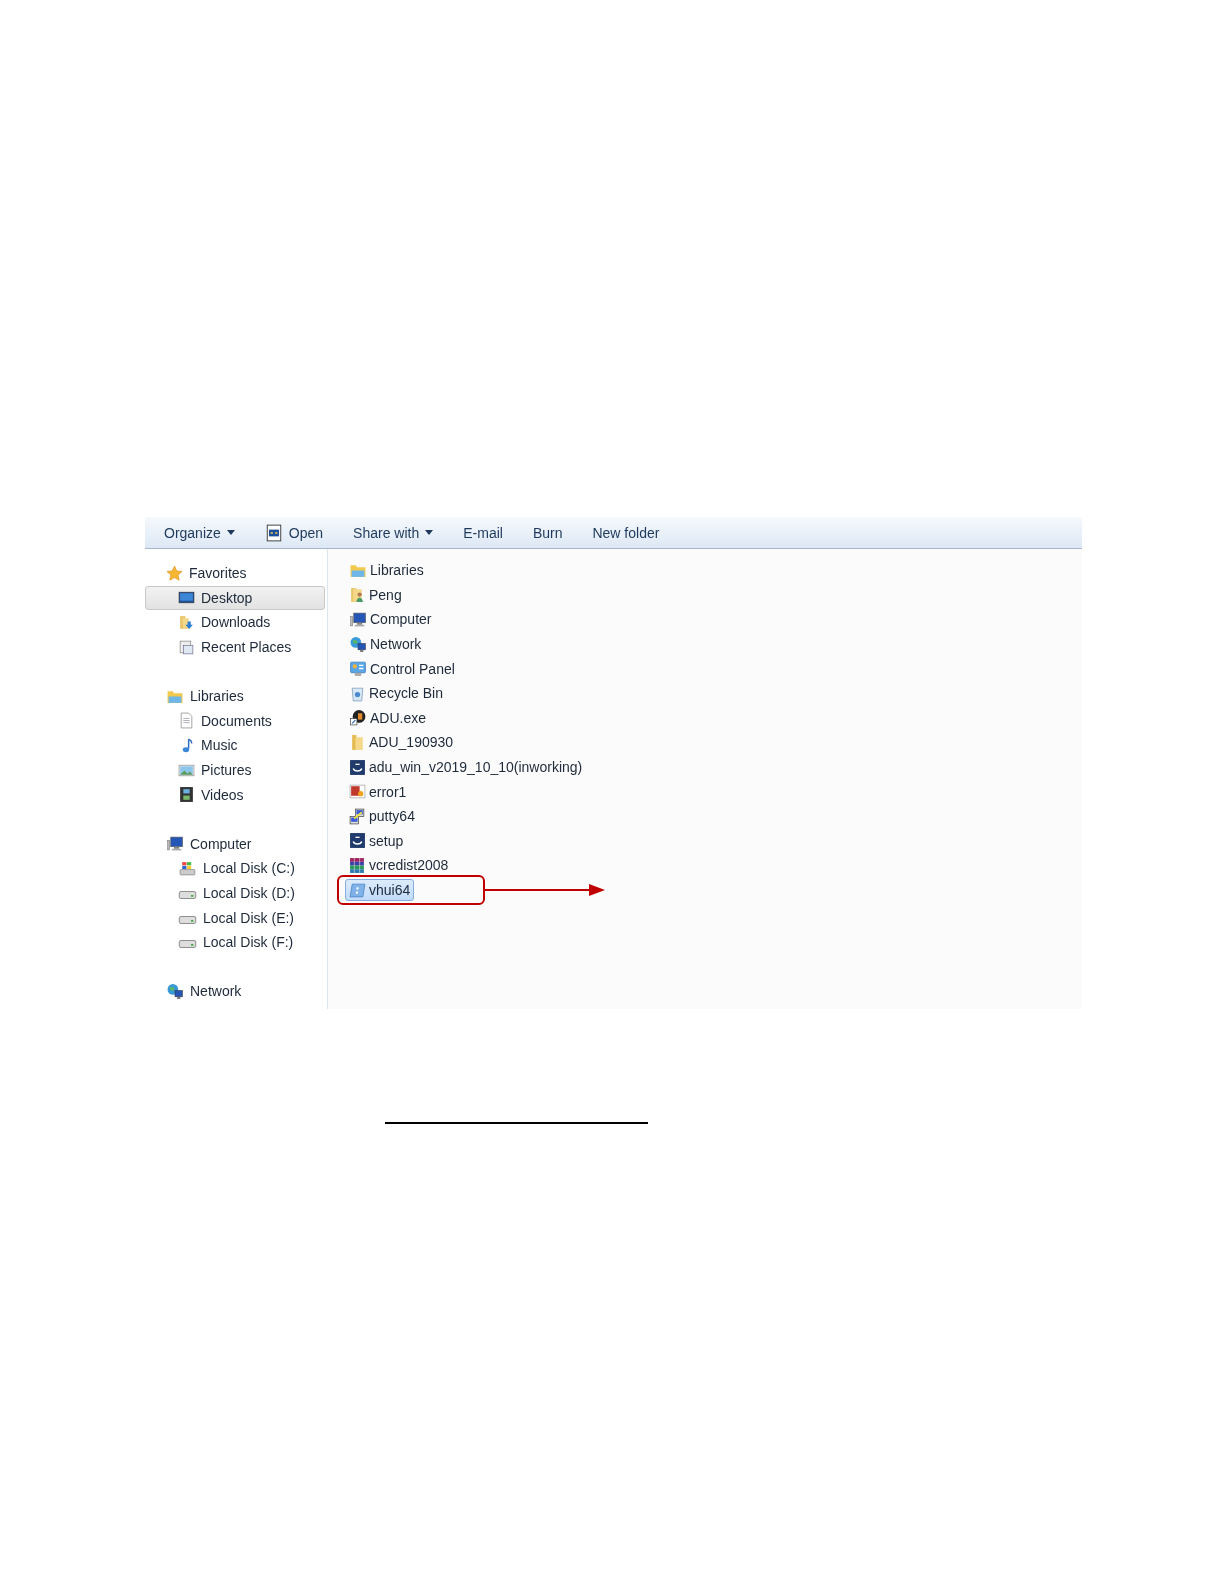  What do you see at coordinates (378, 791) in the screenshot?
I see `file-item: error1` at bounding box center [378, 791].